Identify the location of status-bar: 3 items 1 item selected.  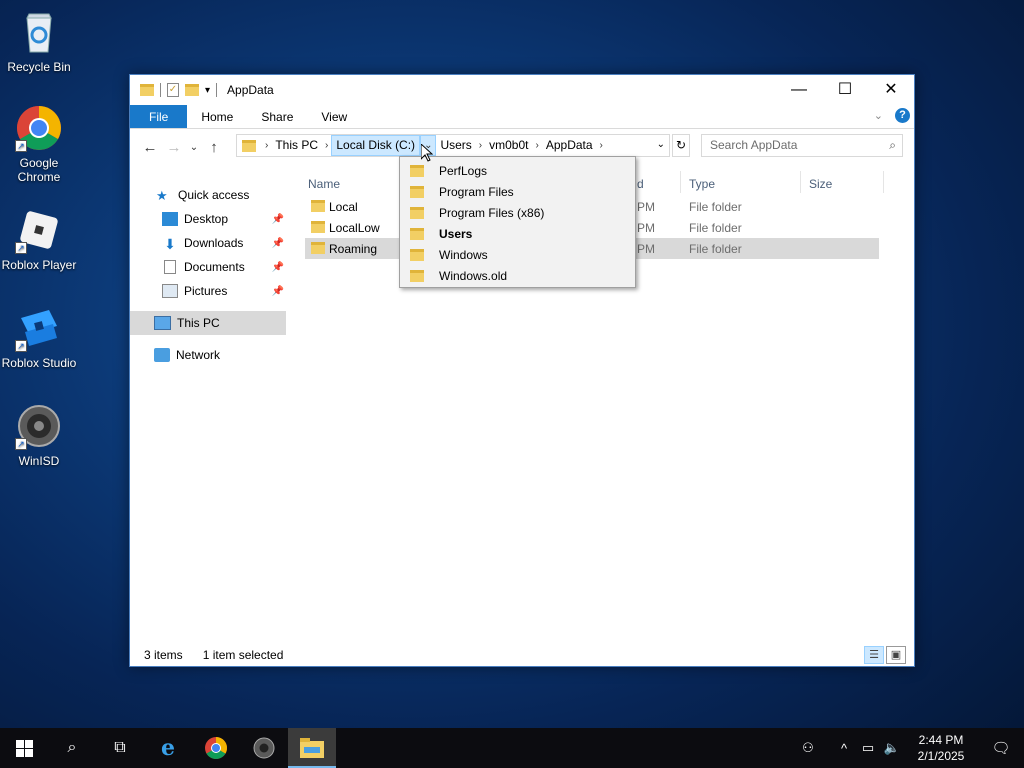
(213, 655).